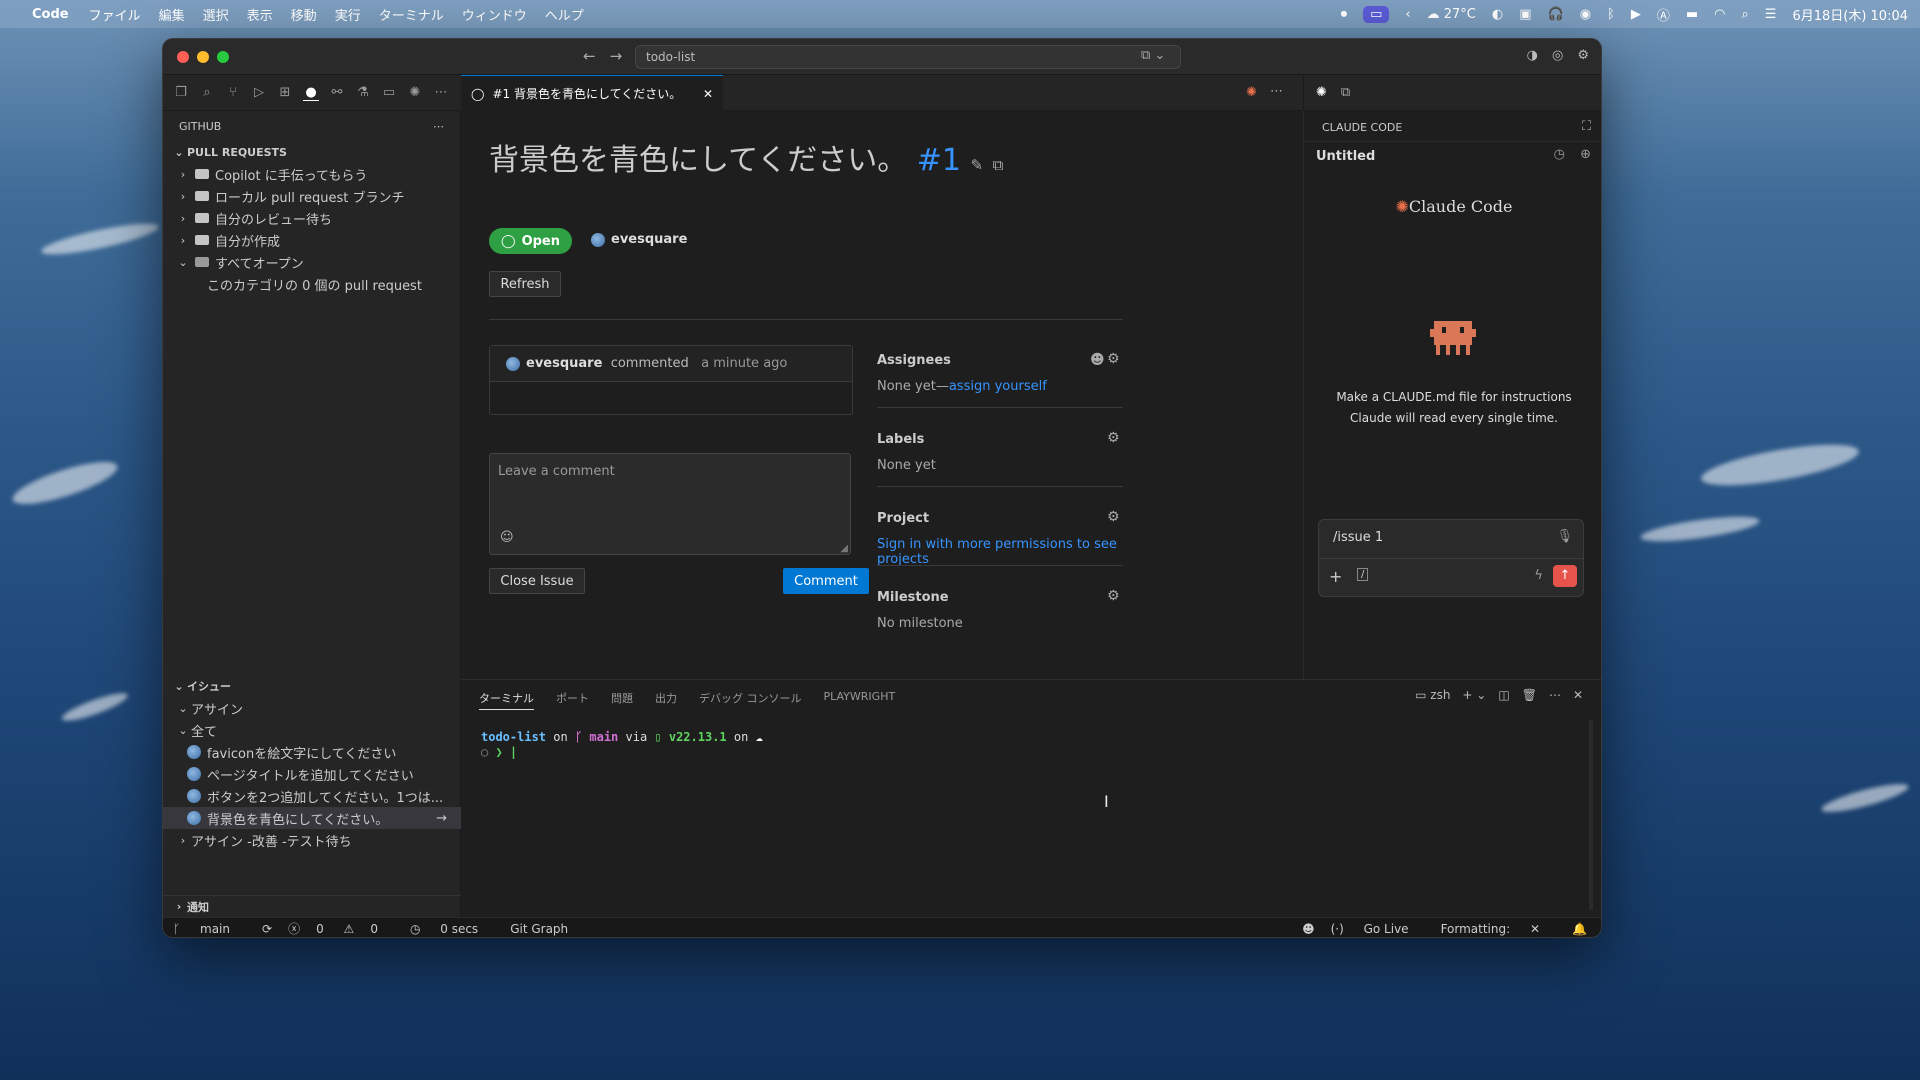  I want to click on tab-ports: ポート, so click(572, 700).